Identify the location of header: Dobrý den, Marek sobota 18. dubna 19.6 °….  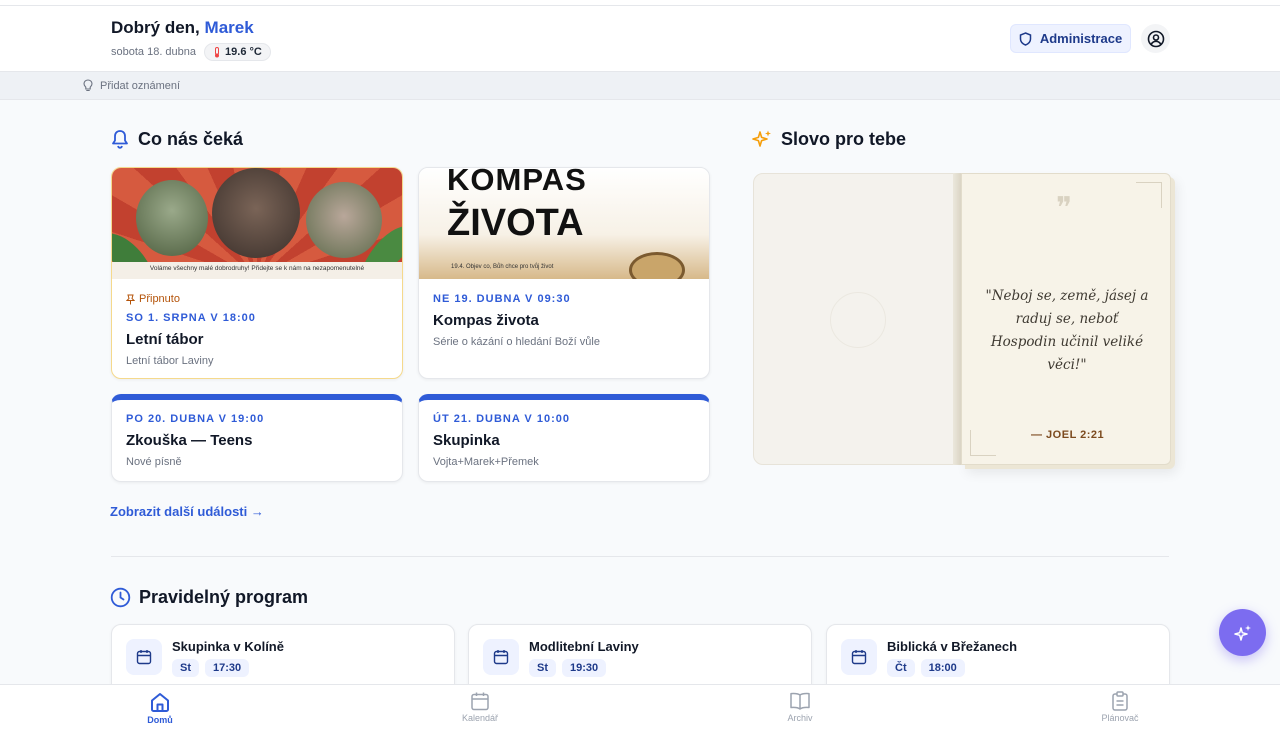
(640, 38).